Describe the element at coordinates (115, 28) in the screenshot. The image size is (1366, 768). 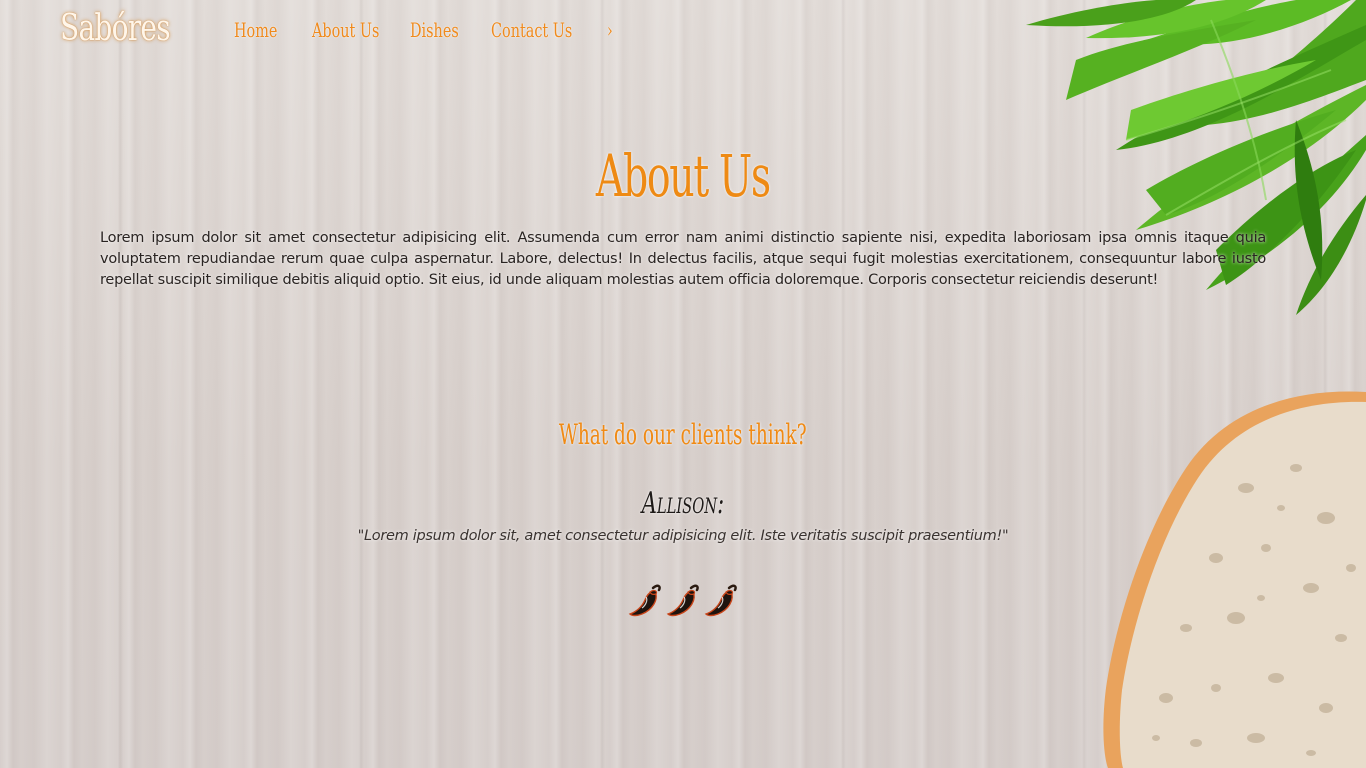
I see `brand-logo: Sabóres` at that location.